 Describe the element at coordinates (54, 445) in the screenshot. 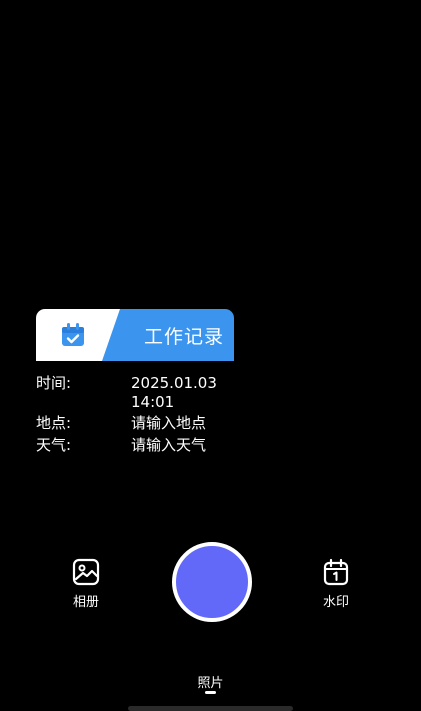

I see `weather-label: 天气:` at that location.